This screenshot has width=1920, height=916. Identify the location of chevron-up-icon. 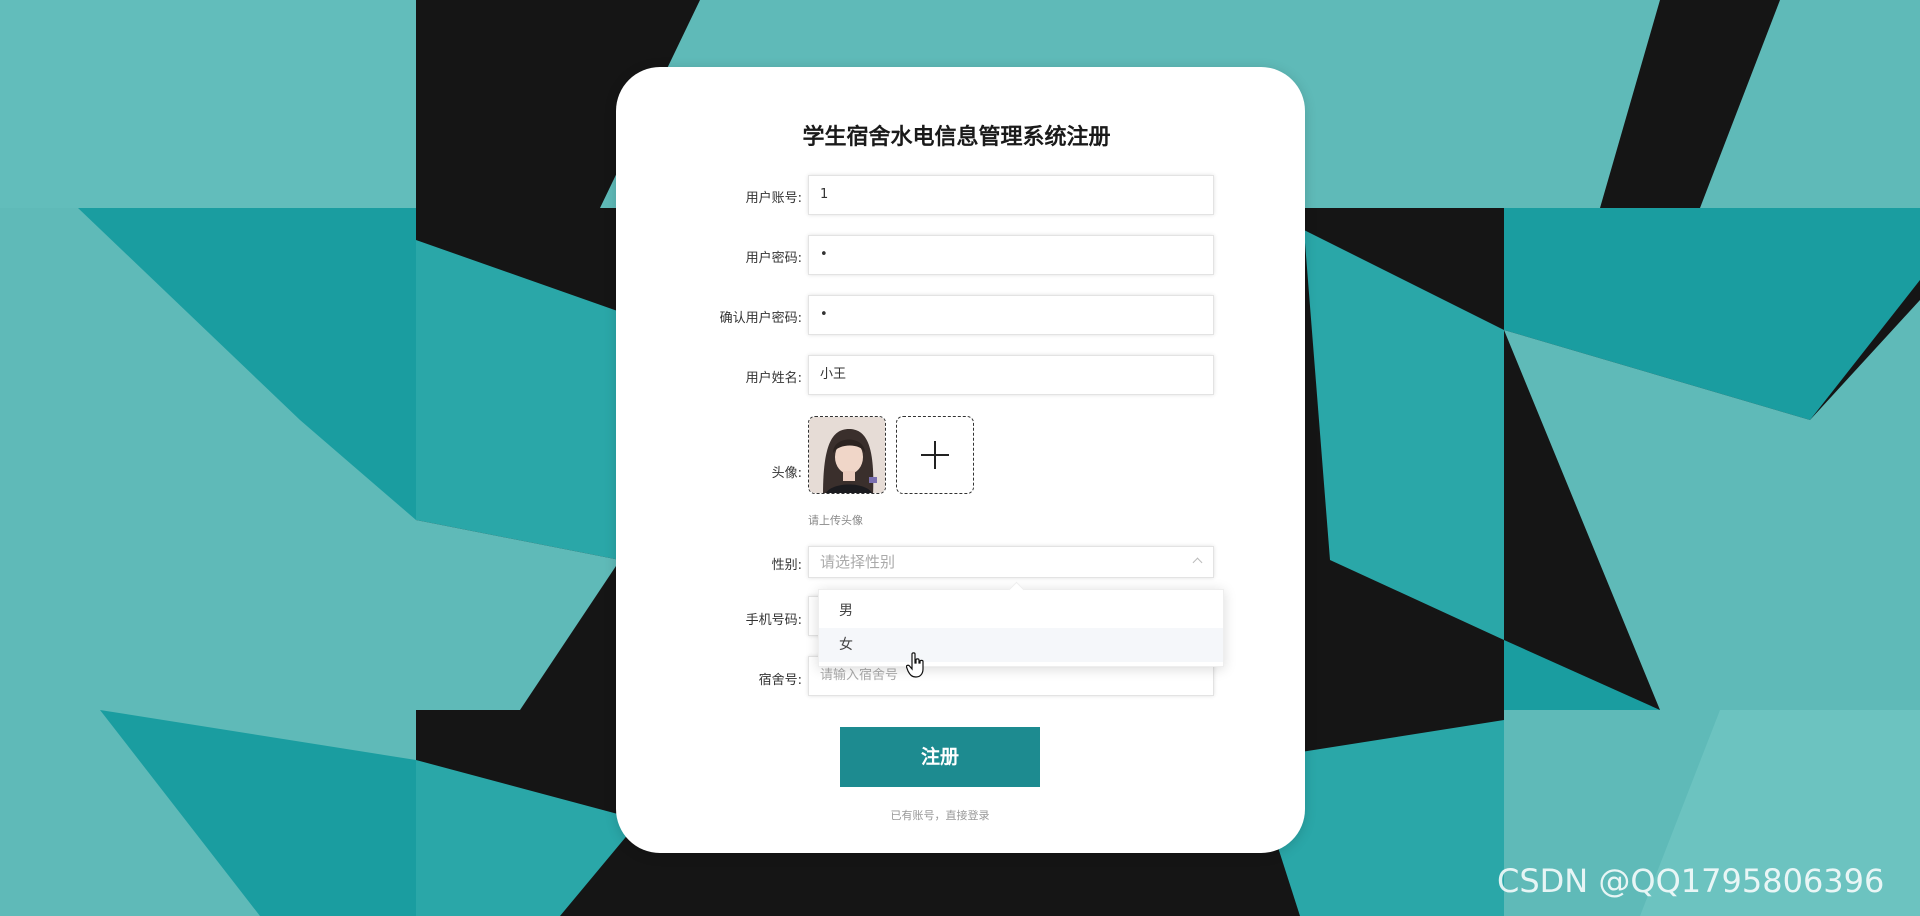
(1197, 562).